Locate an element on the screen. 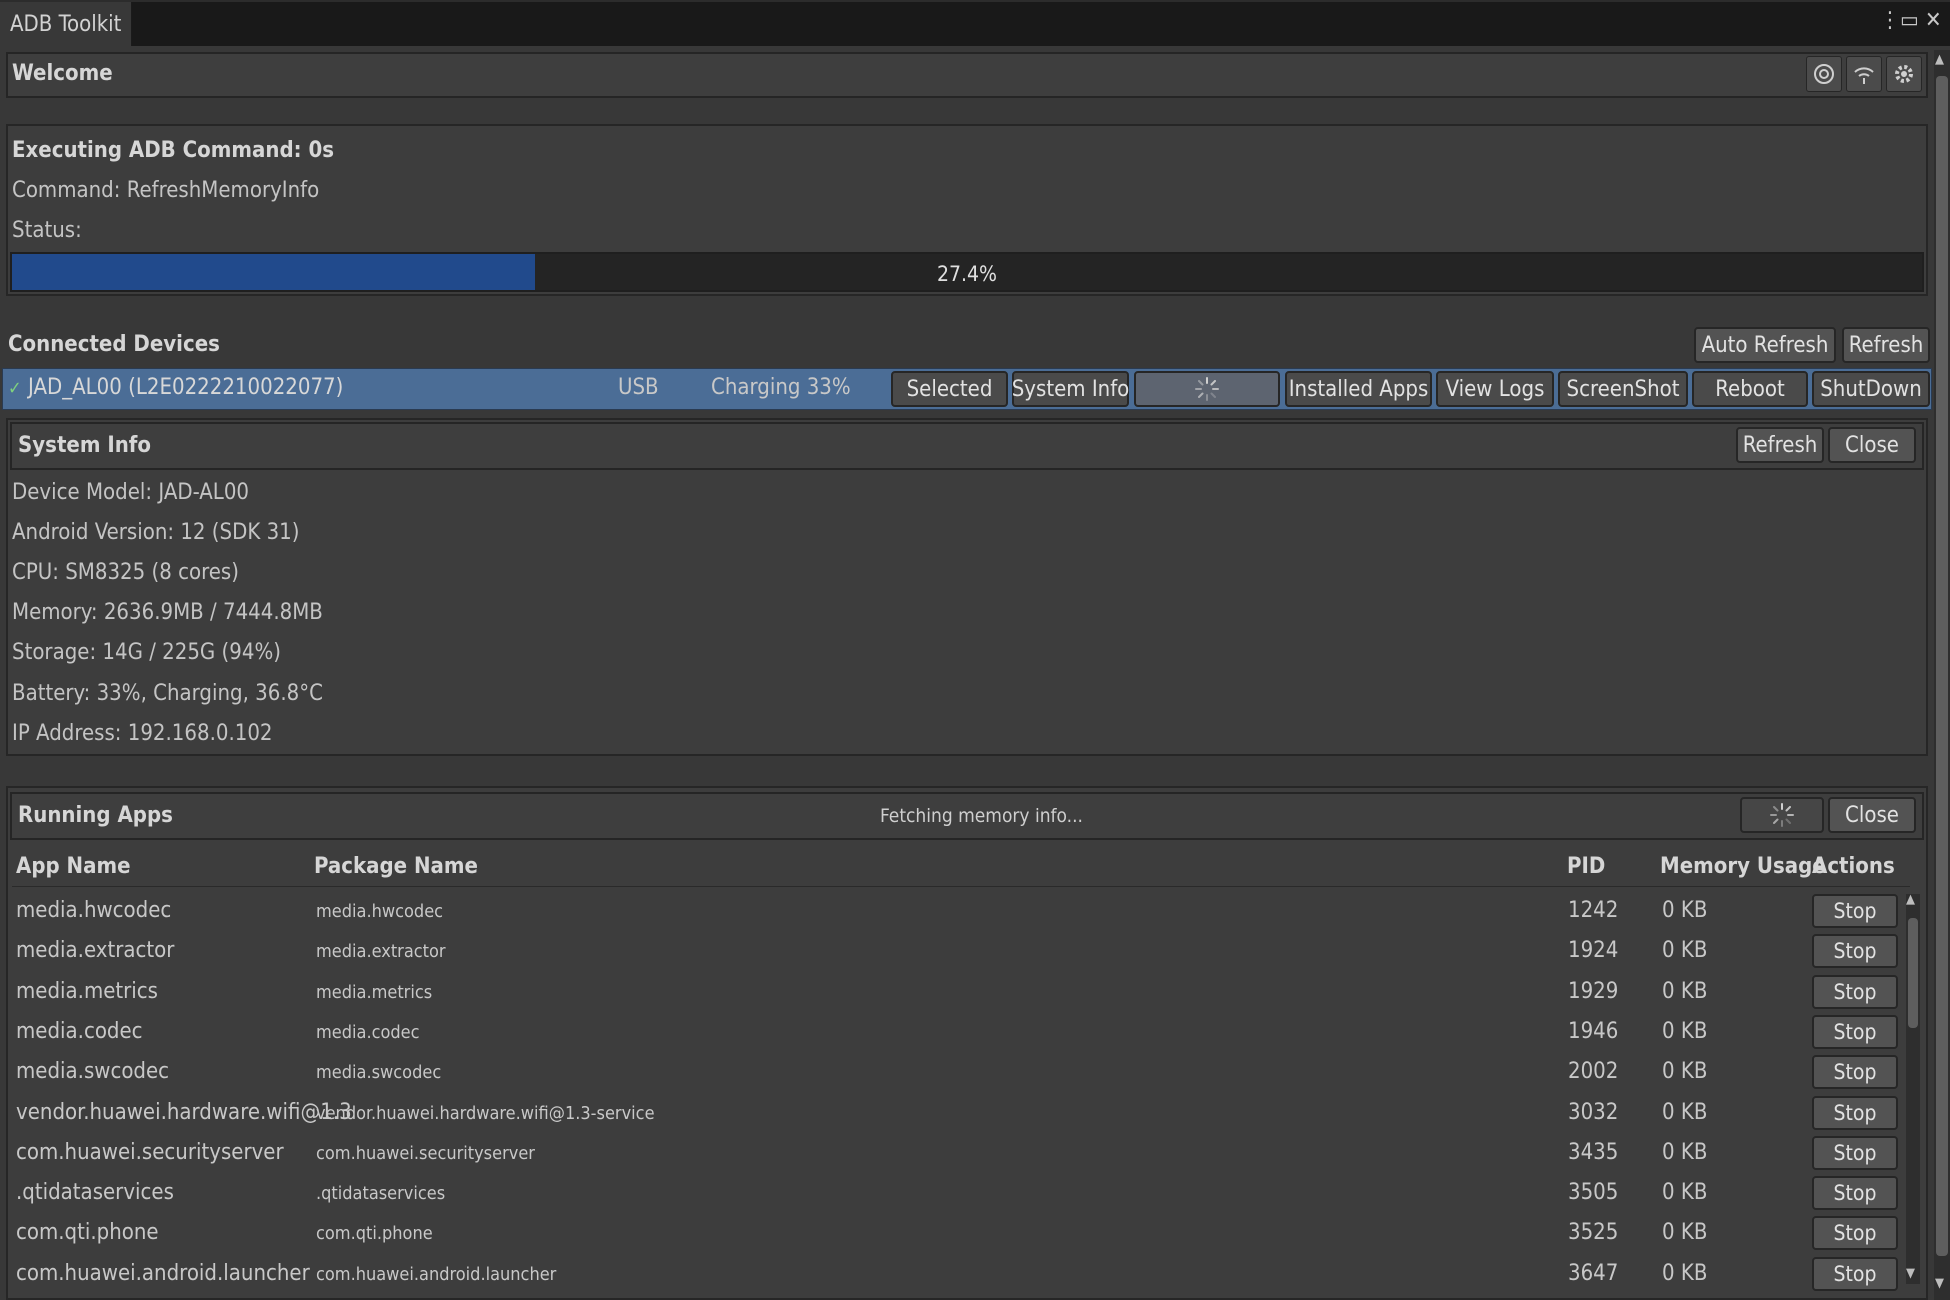 The height and width of the screenshot is (1300, 1950). app-name-cell: media.metrics is located at coordinates (87, 991).